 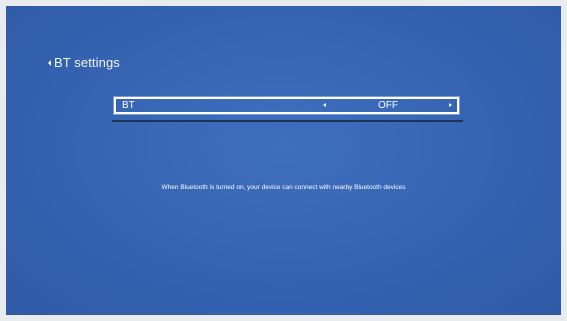 I want to click on bt-toggle-row: BT OFF, so click(x=286, y=105).